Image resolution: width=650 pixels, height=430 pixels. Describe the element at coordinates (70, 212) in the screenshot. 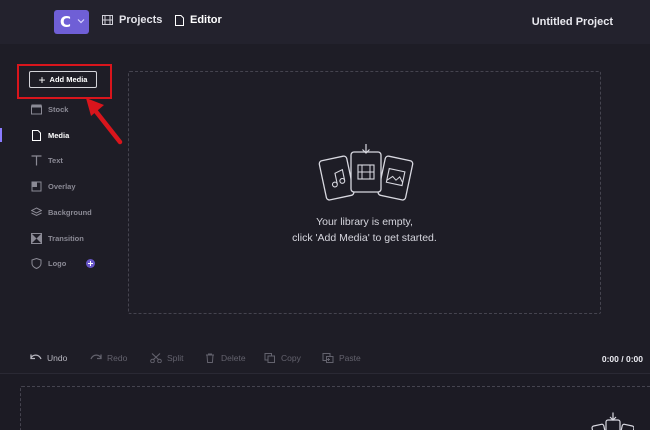

I see `sidebar-item-label: Background` at that location.